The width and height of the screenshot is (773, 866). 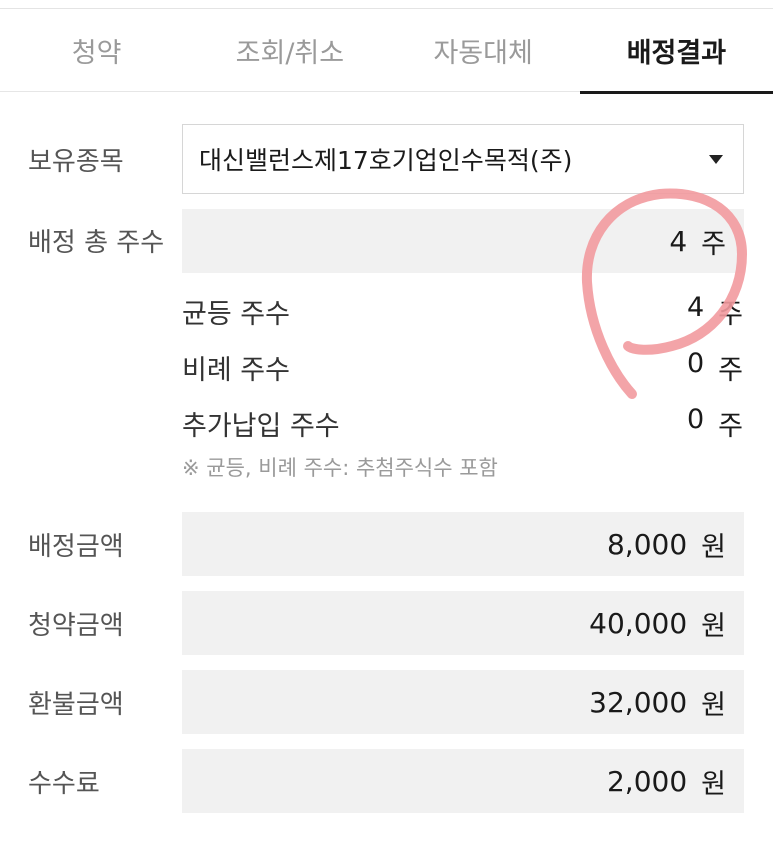 What do you see at coordinates (386, 160) in the screenshot?
I see `holding-selected-value: 대신밸런스제17호기업인수목적(주)` at bounding box center [386, 160].